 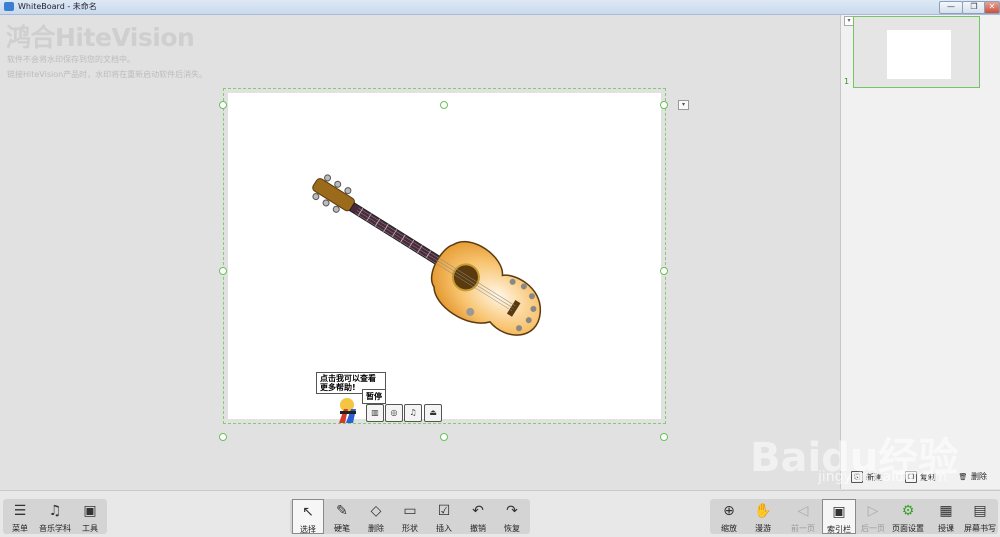 I want to click on next-page-label: 后一页, so click(x=873, y=528).